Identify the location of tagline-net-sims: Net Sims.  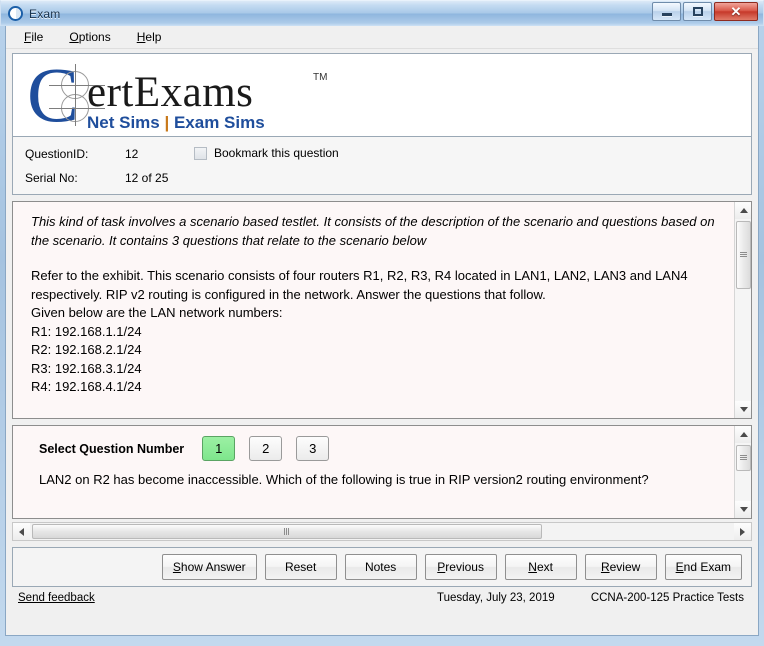
(123, 122).